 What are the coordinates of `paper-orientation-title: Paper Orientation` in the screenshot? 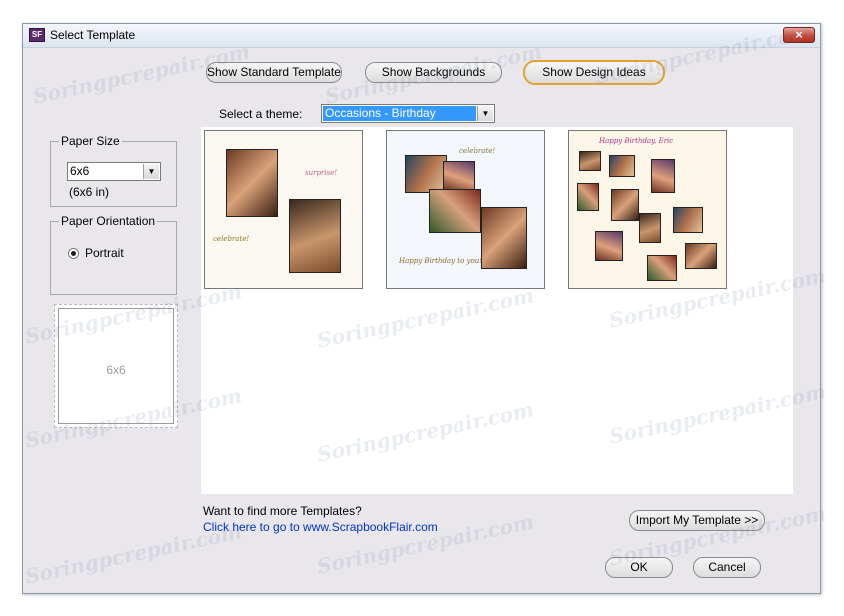 It's located at (108, 221).